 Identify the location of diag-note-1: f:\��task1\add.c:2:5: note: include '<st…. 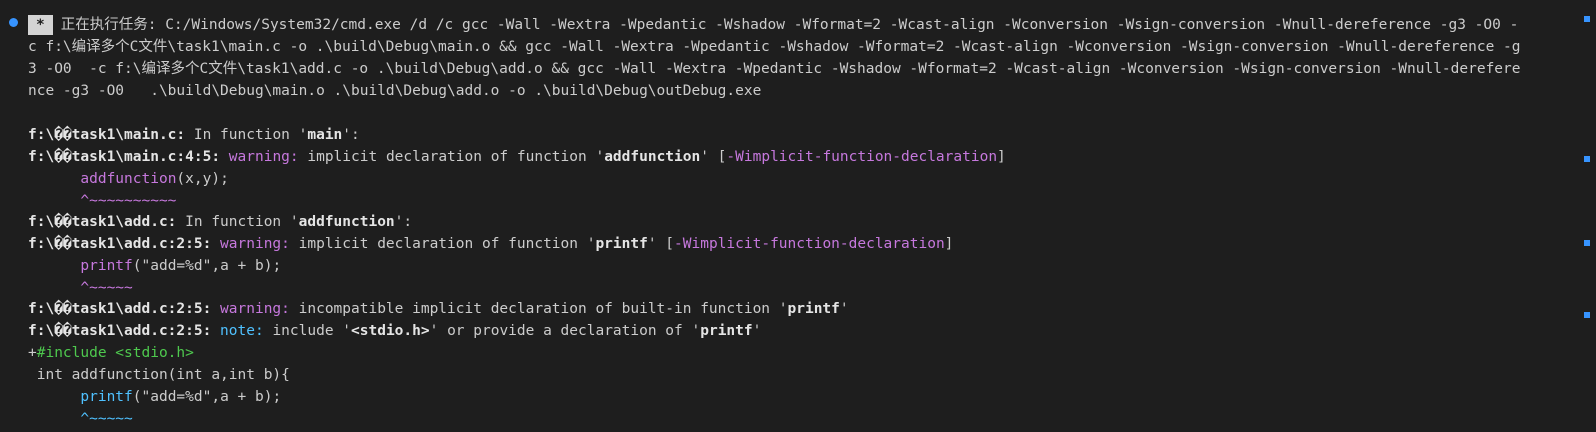
(394, 331).